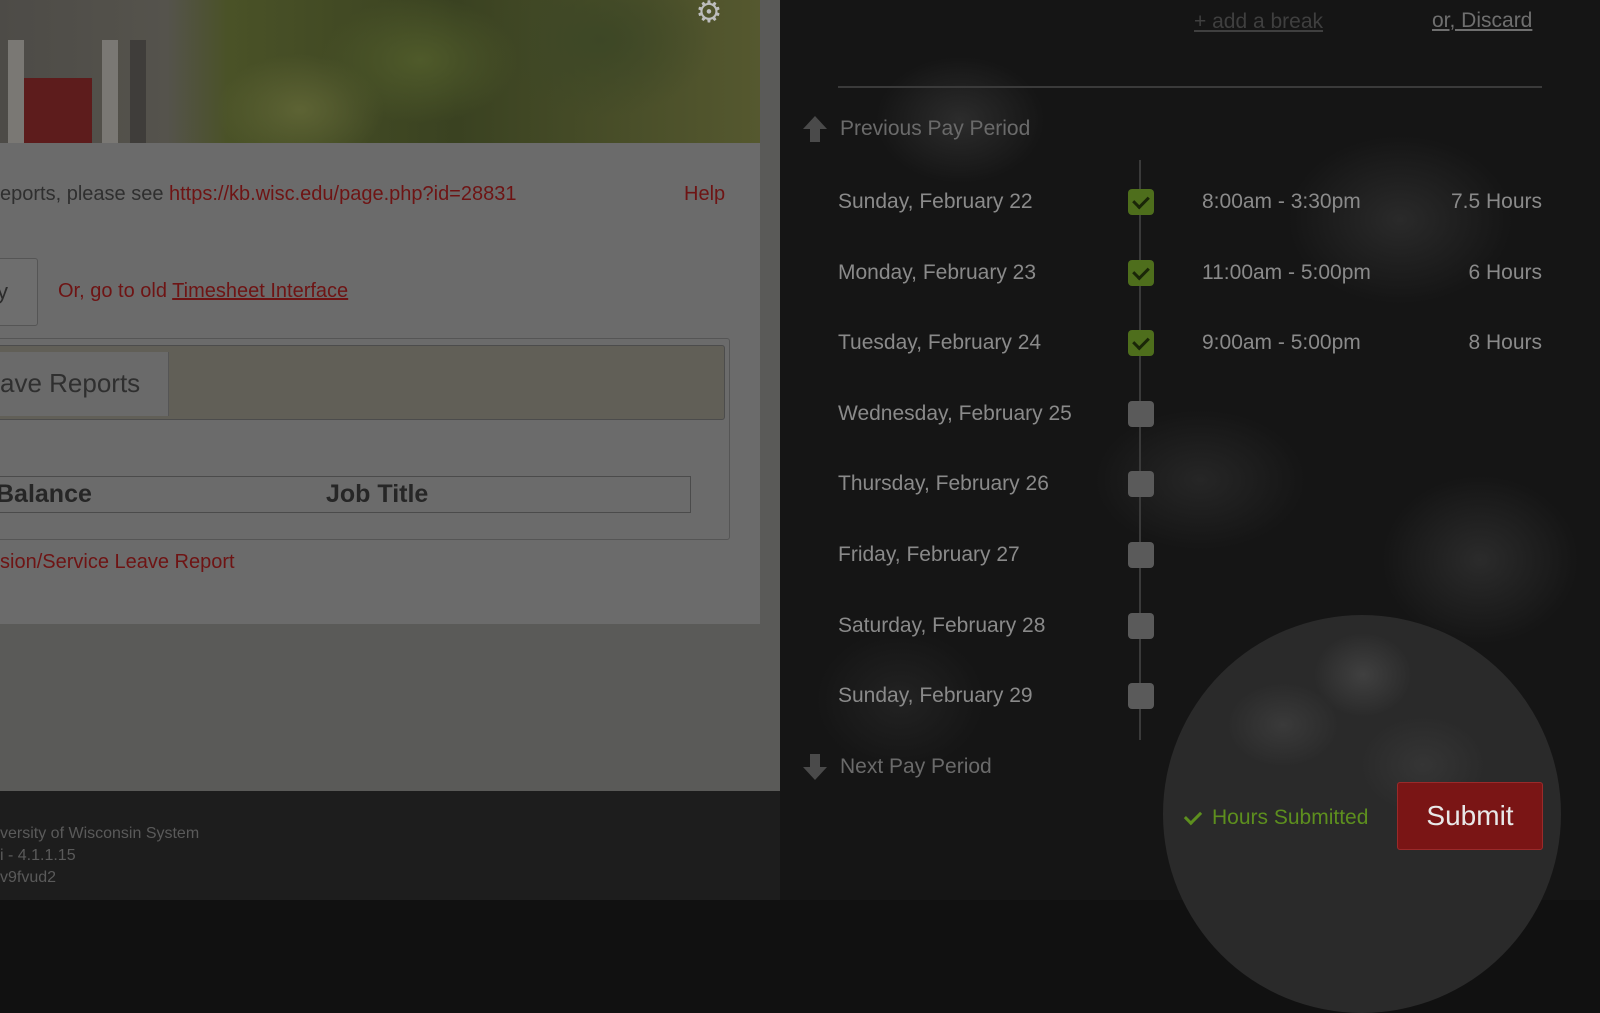  What do you see at coordinates (1505, 342) in the screenshot?
I see `day-hours: 8 Hours` at bounding box center [1505, 342].